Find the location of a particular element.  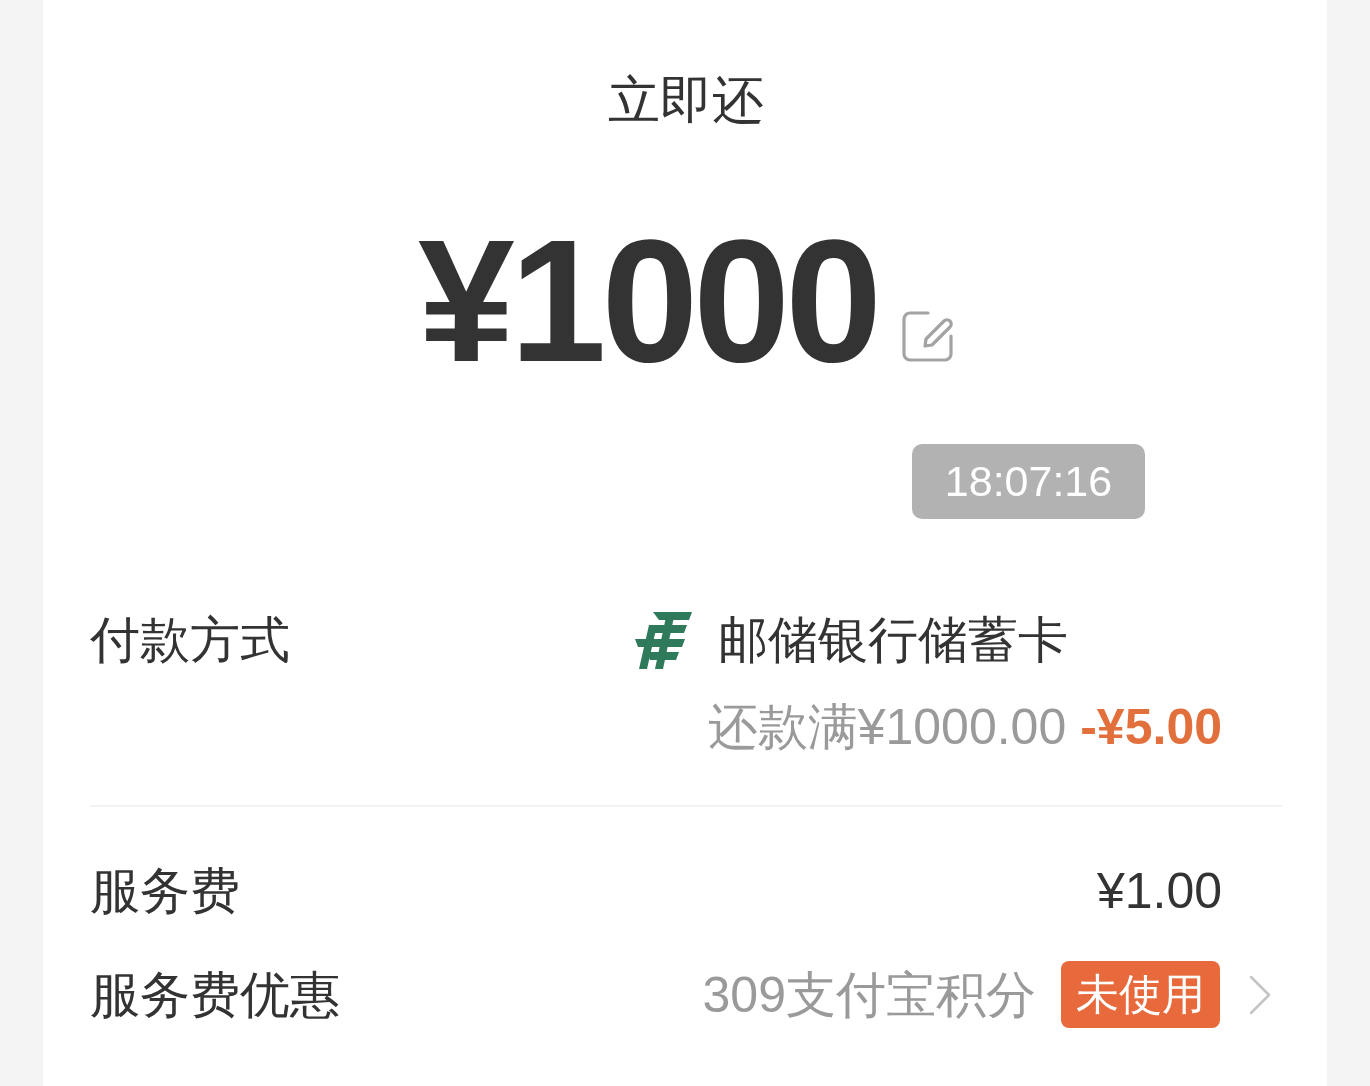

amount-value: ¥1000 is located at coordinates (647, 301).